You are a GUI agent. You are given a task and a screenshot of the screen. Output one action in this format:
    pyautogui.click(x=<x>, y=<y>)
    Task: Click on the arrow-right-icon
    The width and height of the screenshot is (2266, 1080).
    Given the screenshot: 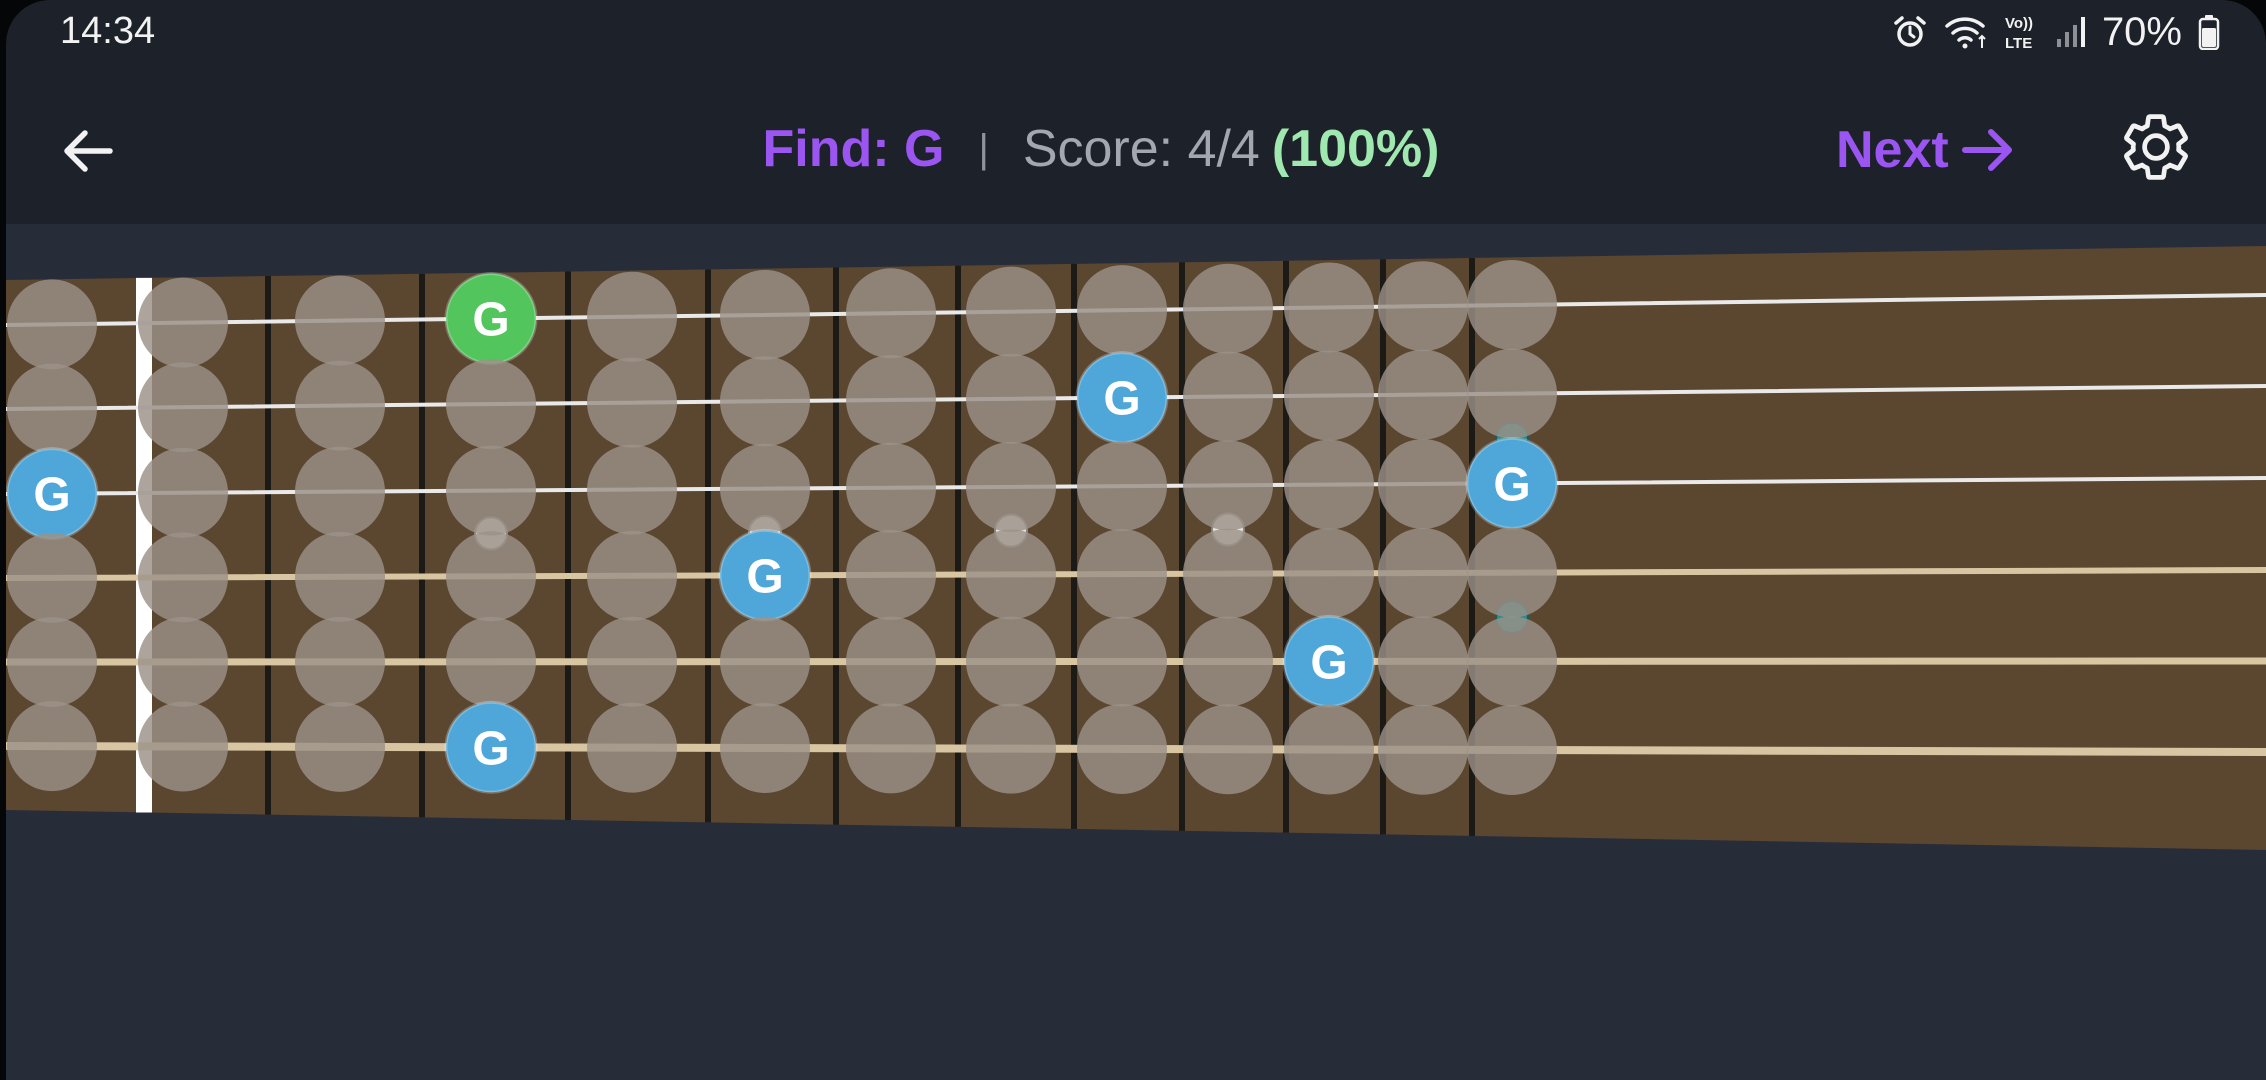 What is the action you would take?
    pyautogui.click(x=1986, y=150)
    